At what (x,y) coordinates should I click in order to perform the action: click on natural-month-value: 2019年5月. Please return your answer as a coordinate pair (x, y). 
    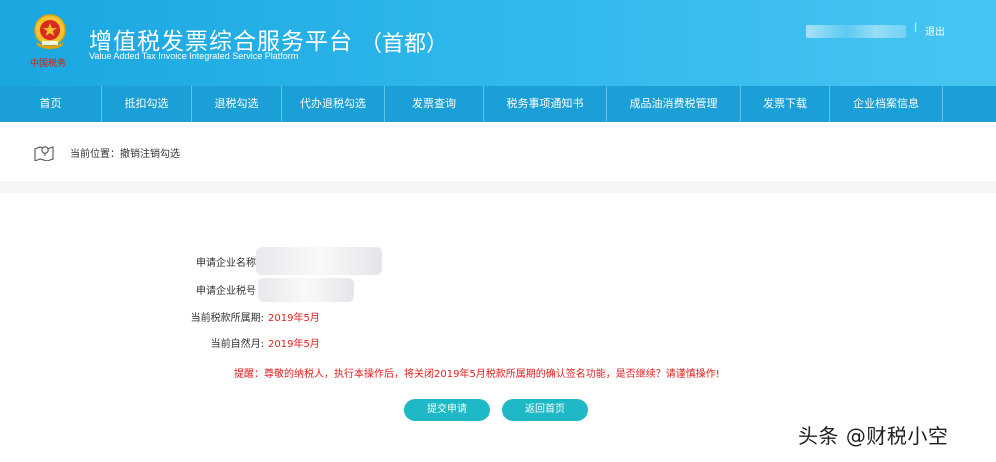
    Looking at the image, I should click on (294, 344).